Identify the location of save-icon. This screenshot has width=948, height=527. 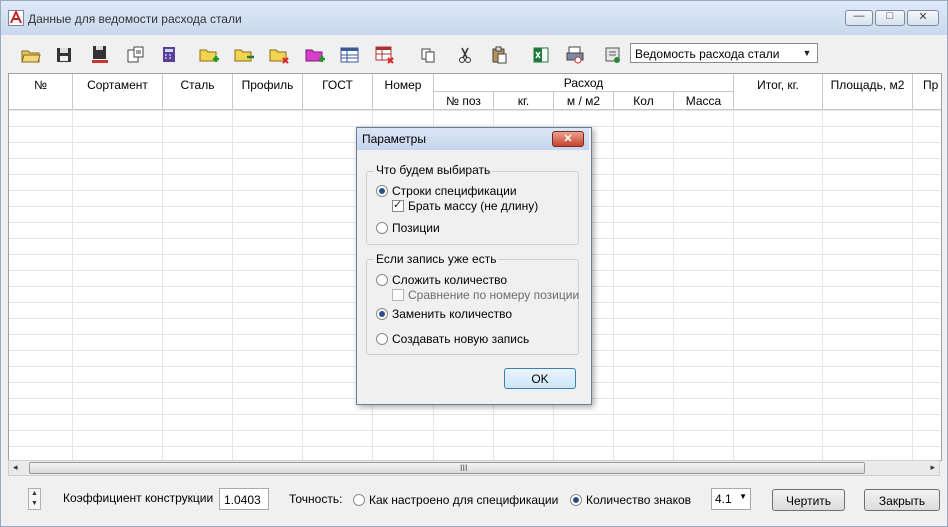
(64, 55).